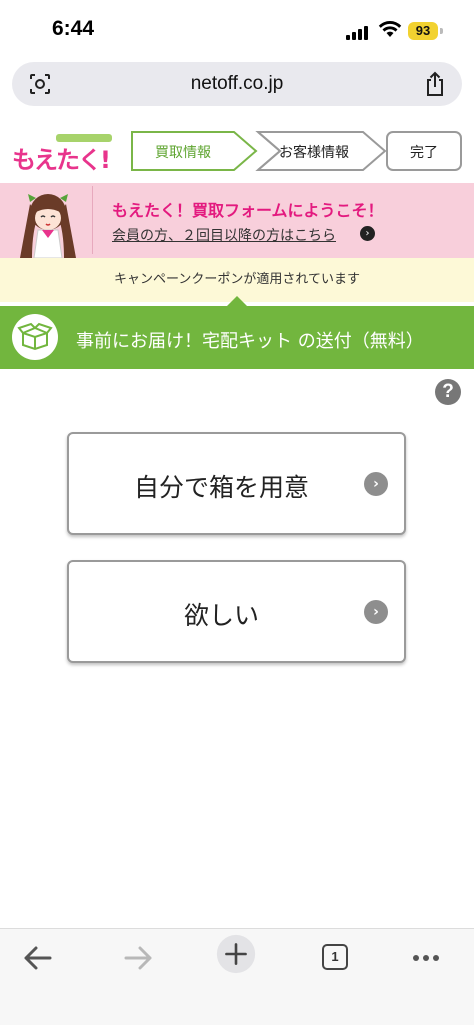 The height and width of the screenshot is (1025, 474). I want to click on status-bar: 6:44 93, so click(237, 29).